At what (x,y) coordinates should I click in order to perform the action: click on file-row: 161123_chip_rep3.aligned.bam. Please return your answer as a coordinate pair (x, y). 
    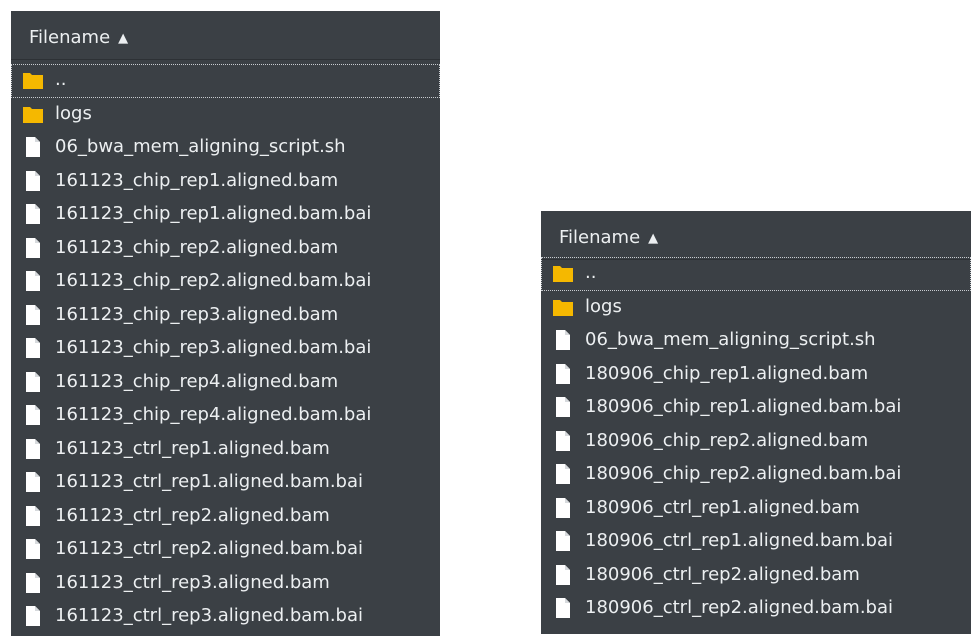
    Looking at the image, I should click on (225, 316).